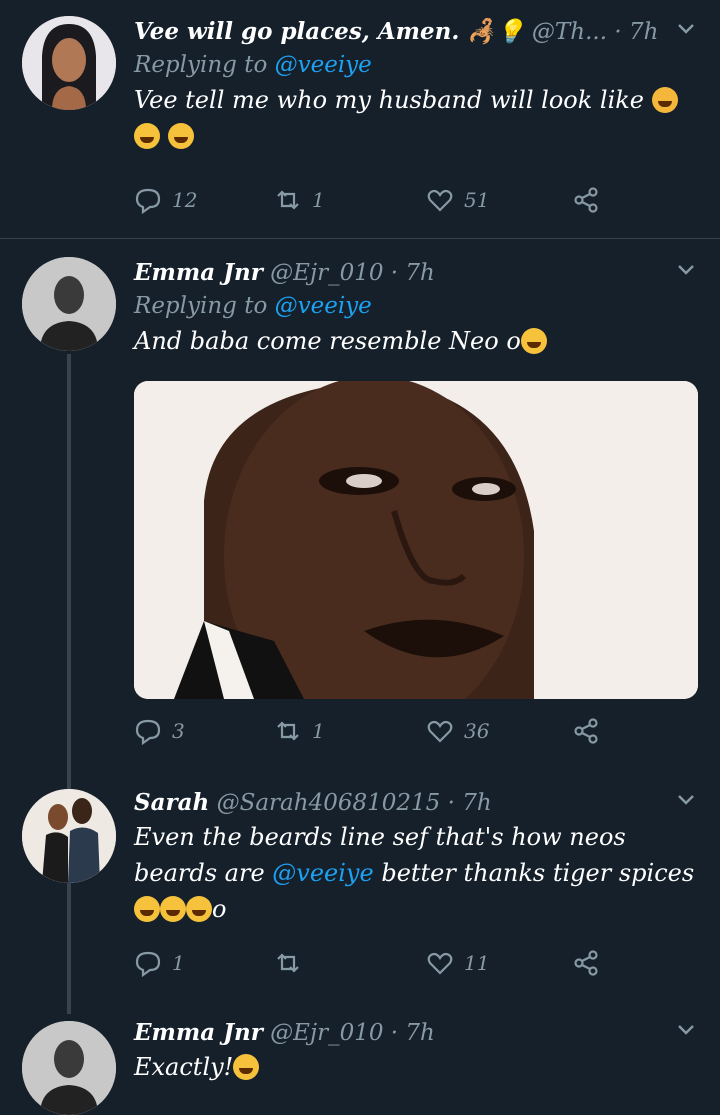 Image resolution: width=720 pixels, height=1115 pixels. I want to click on like-button: 51, so click(457, 200).